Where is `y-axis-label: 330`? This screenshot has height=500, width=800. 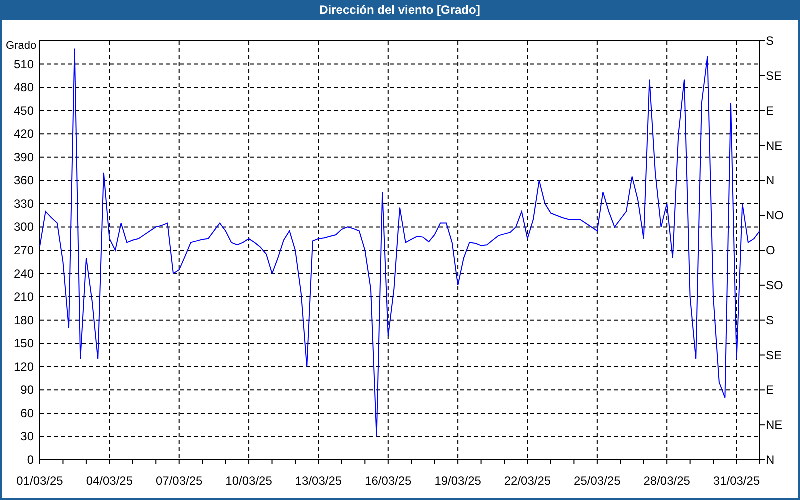
y-axis-label: 330 is located at coordinates (24, 203).